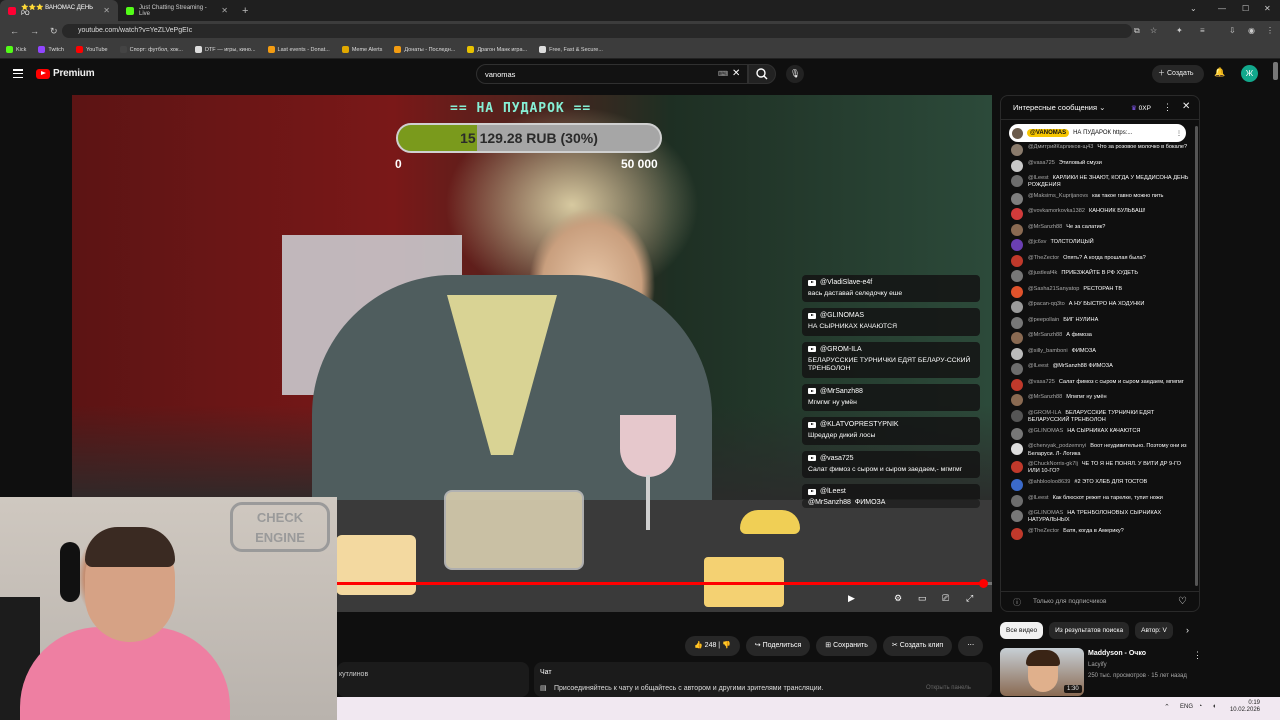 The height and width of the screenshot is (720, 1280). Describe the element at coordinates (1187, 630) in the screenshot. I see `chevron-right-icon: ›` at that location.